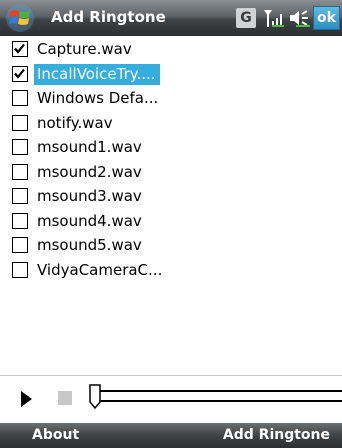 The image size is (342, 448). I want to click on media-player-bar, so click(171, 399).